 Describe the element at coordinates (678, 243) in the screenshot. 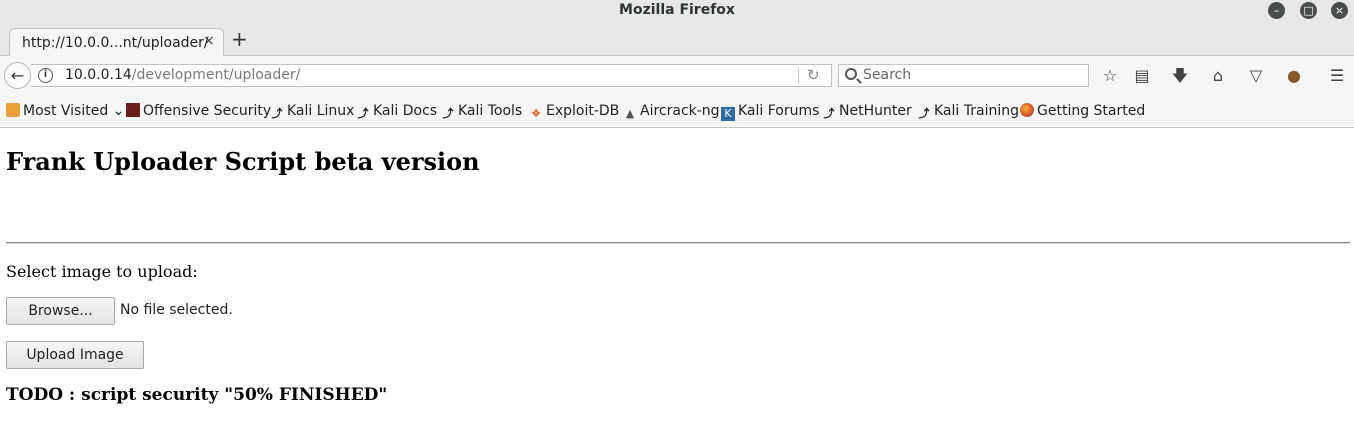

I see `horizontal-divider` at that location.